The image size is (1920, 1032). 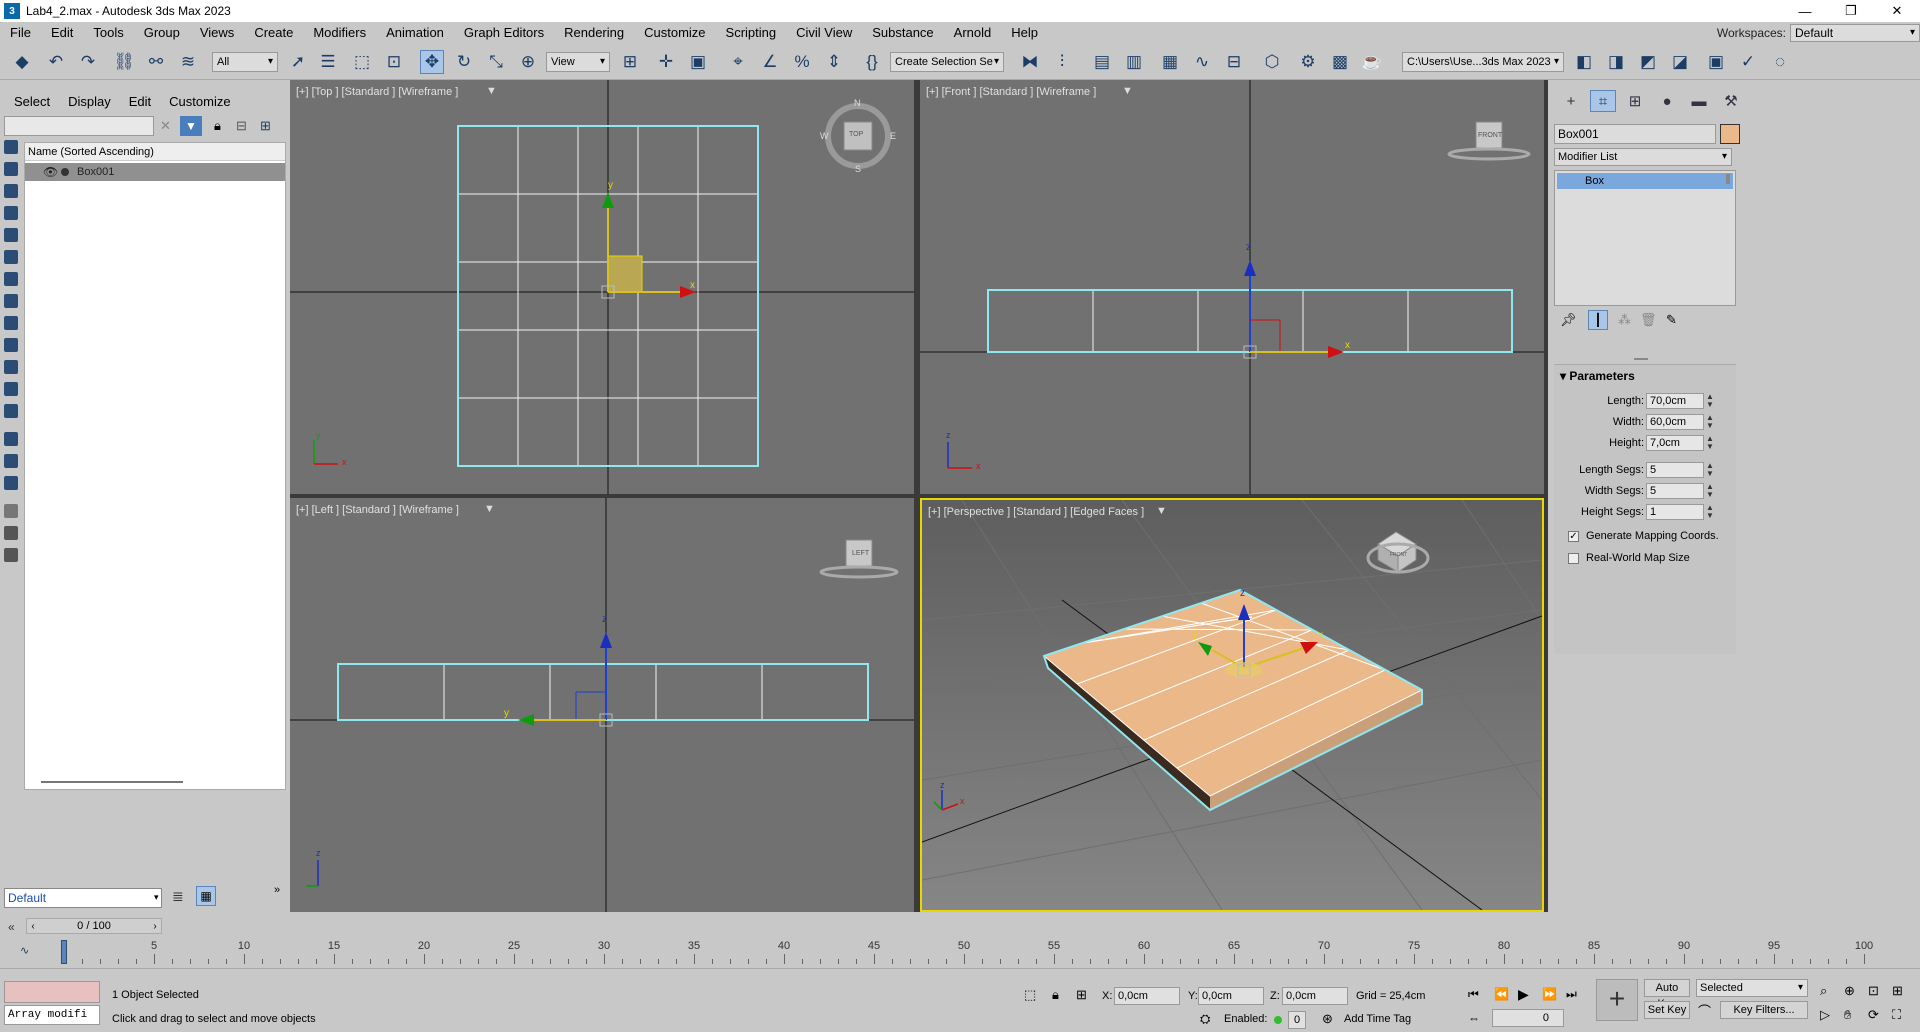 What do you see at coordinates (155, 926) in the screenshot?
I see `next-frame-icon: ›` at bounding box center [155, 926].